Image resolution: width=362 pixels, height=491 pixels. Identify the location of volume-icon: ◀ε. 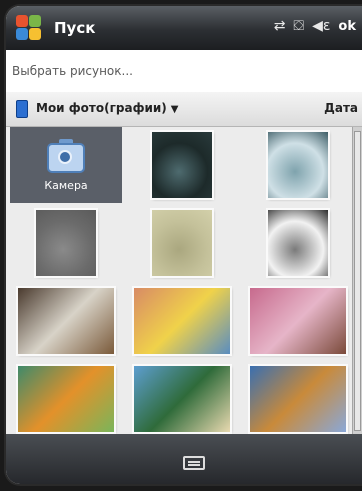
(321, 26).